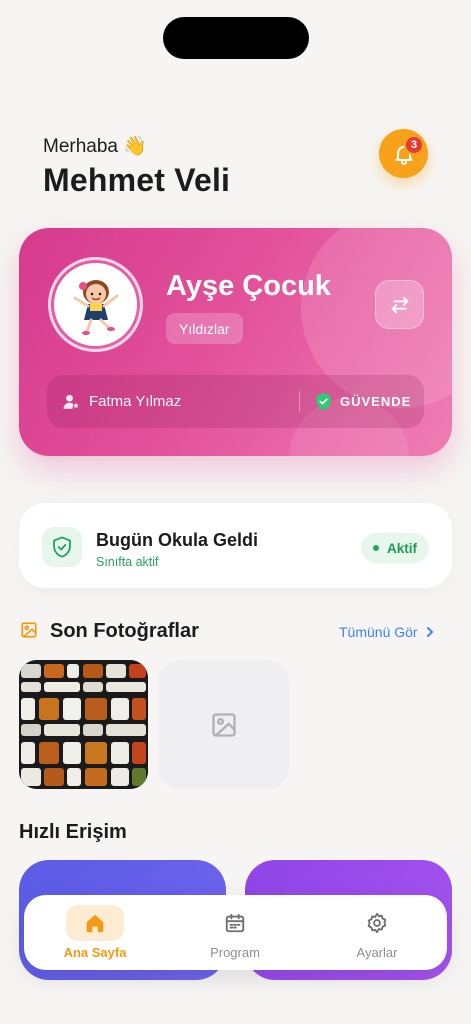 The height and width of the screenshot is (1024, 471). I want to click on attendance-title: Bugün Okula Geldi, so click(177, 540).